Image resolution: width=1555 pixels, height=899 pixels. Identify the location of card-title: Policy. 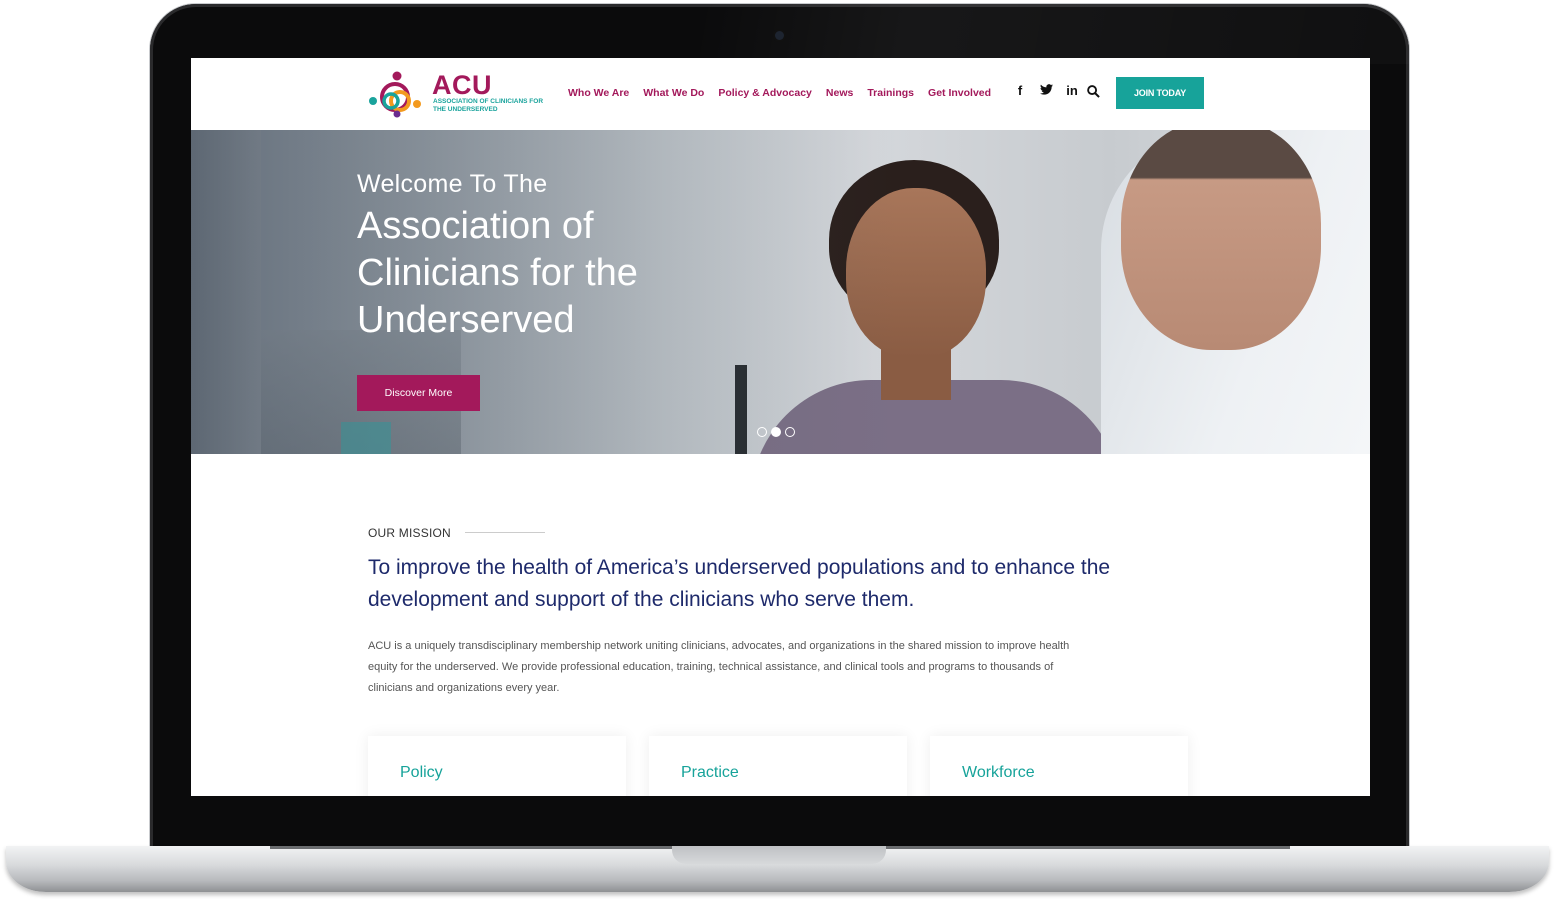
(421, 772).